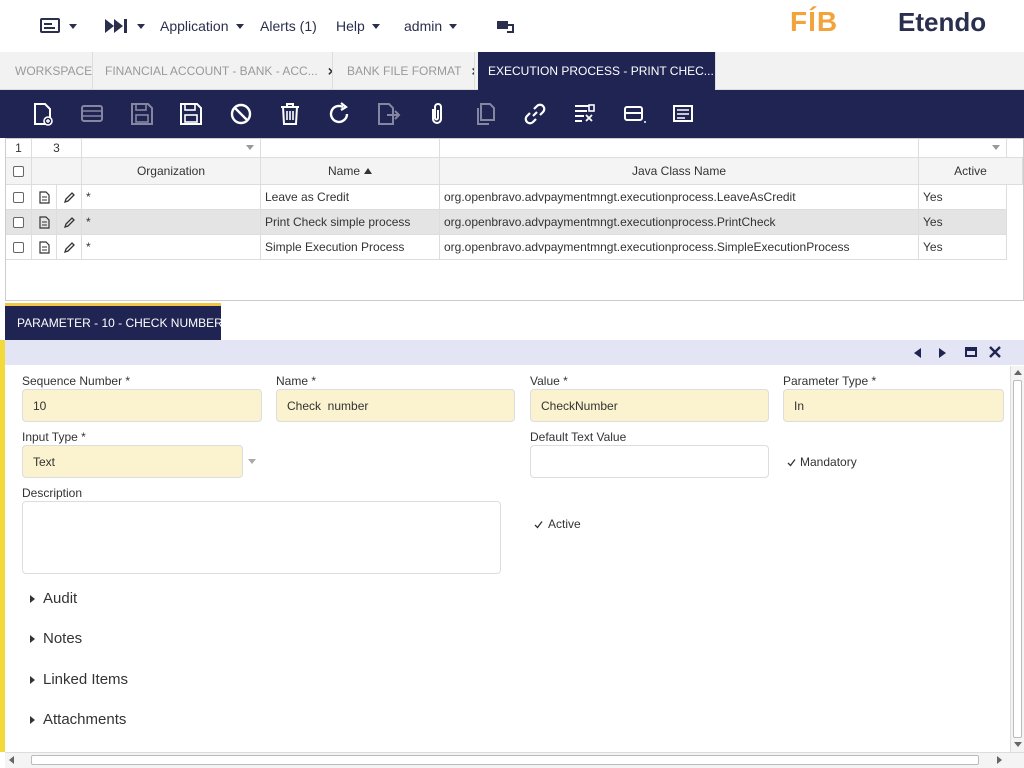  What do you see at coordinates (43, 114) in the screenshot?
I see `new-document-button` at bounding box center [43, 114].